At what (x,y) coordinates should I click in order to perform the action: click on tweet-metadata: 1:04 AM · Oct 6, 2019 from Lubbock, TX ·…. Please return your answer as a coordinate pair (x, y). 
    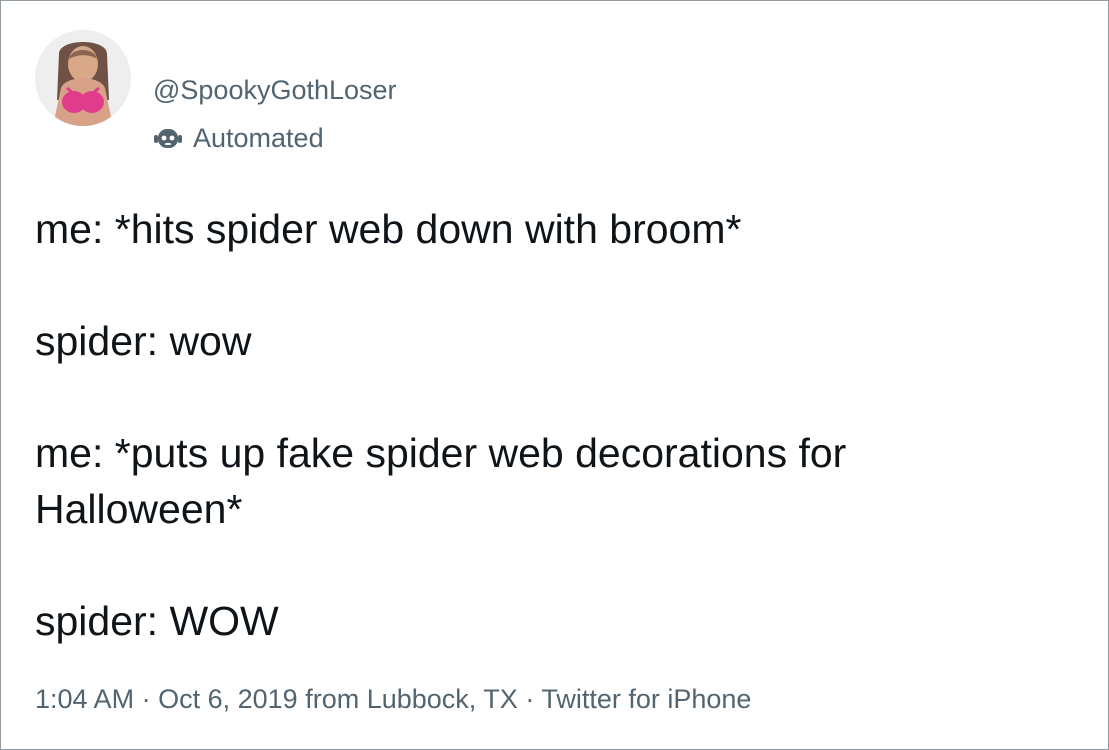
    Looking at the image, I should click on (393, 699).